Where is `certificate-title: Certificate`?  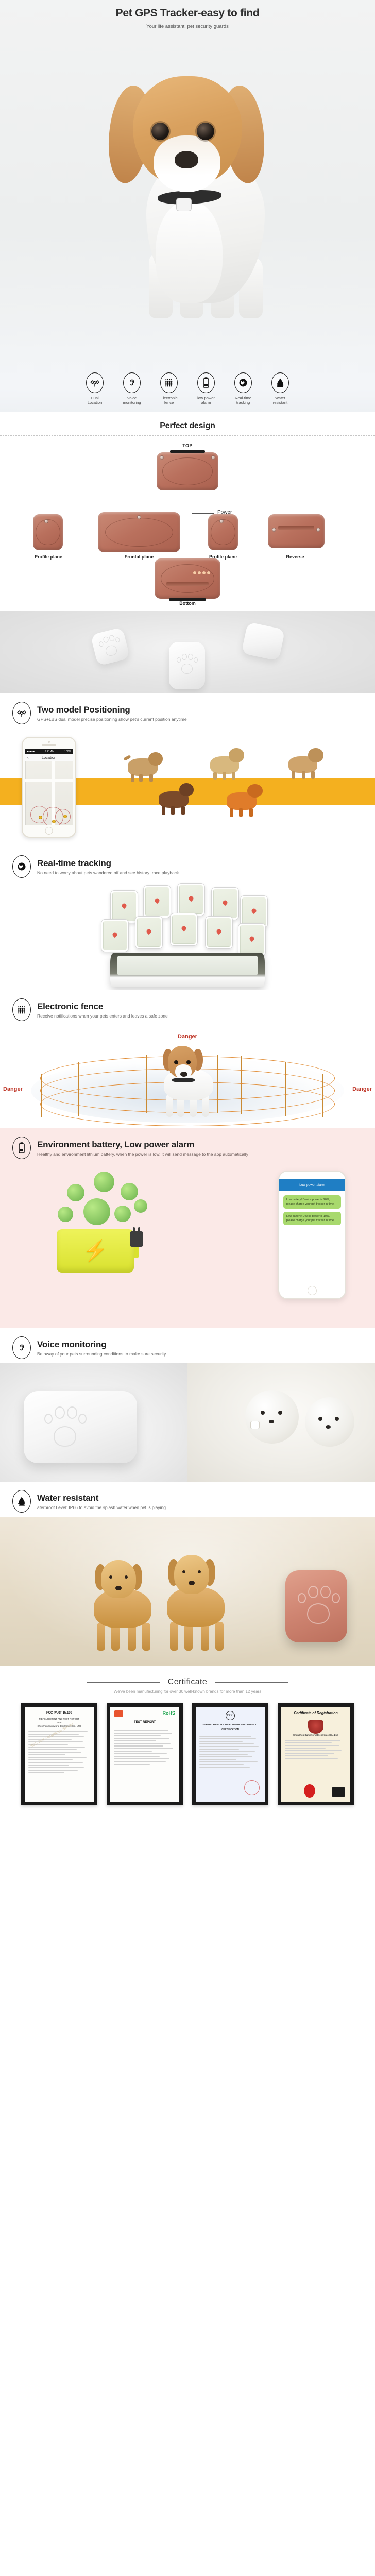 certificate-title: Certificate is located at coordinates (187, 1681).